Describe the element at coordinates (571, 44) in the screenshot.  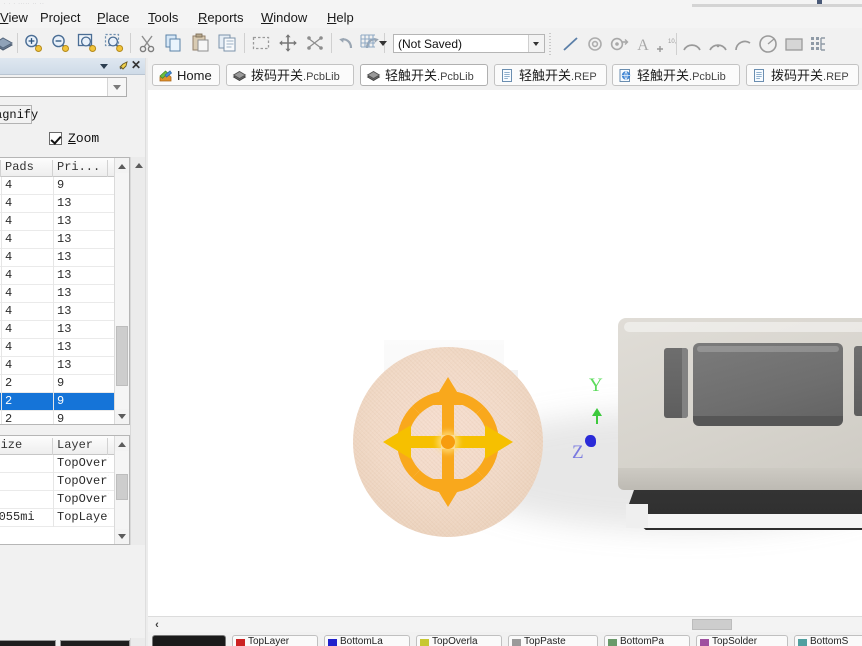
I see `line-icon` at that location.